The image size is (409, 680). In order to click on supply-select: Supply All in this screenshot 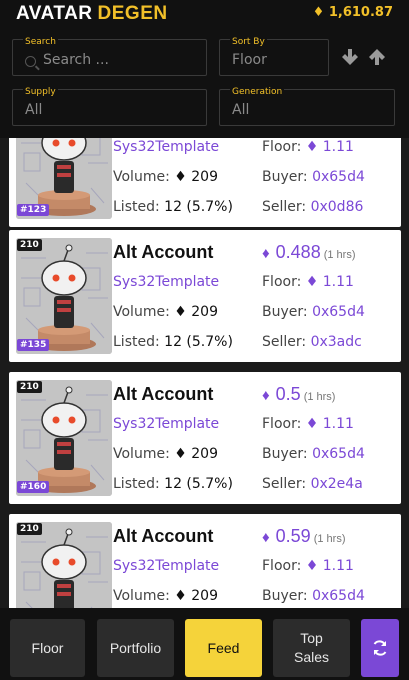, I will do `click(109, 106)`.